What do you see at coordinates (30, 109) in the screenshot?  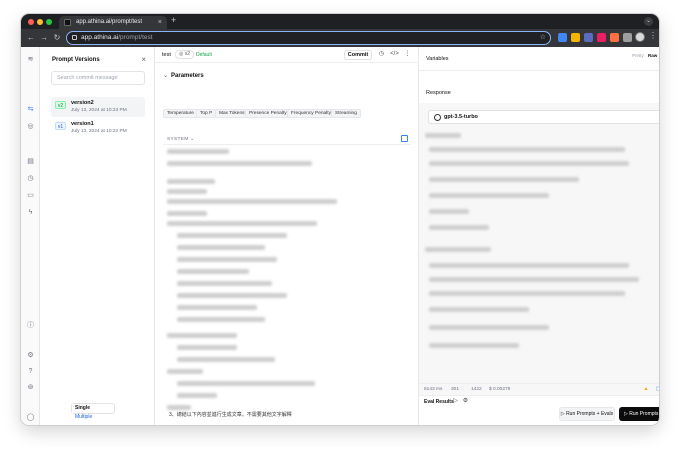 I see `prompts-icon: ⇆` at bounding box center [30, 109].